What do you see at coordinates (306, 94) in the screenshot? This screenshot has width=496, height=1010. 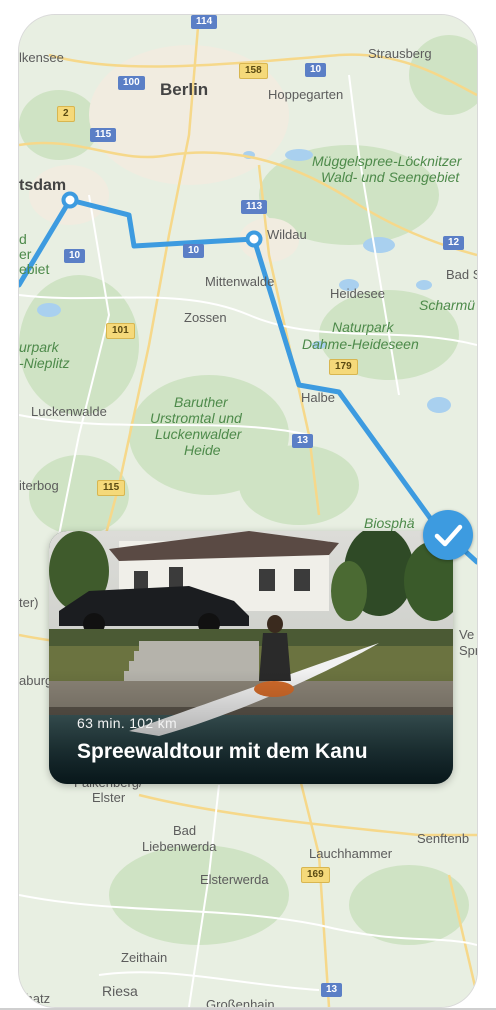 I see `place-label: Hoppegarten` at bounding box center [306, 94].